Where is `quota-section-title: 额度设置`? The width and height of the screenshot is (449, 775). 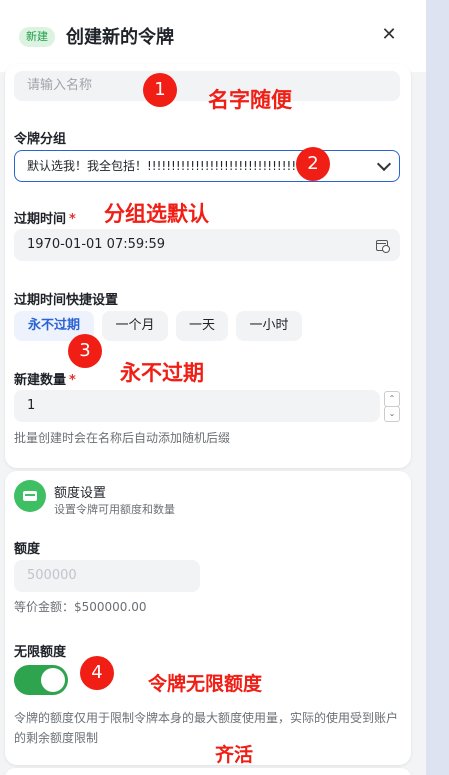
quota-section-title: 额度设置 is located at coordinates (80, 493).